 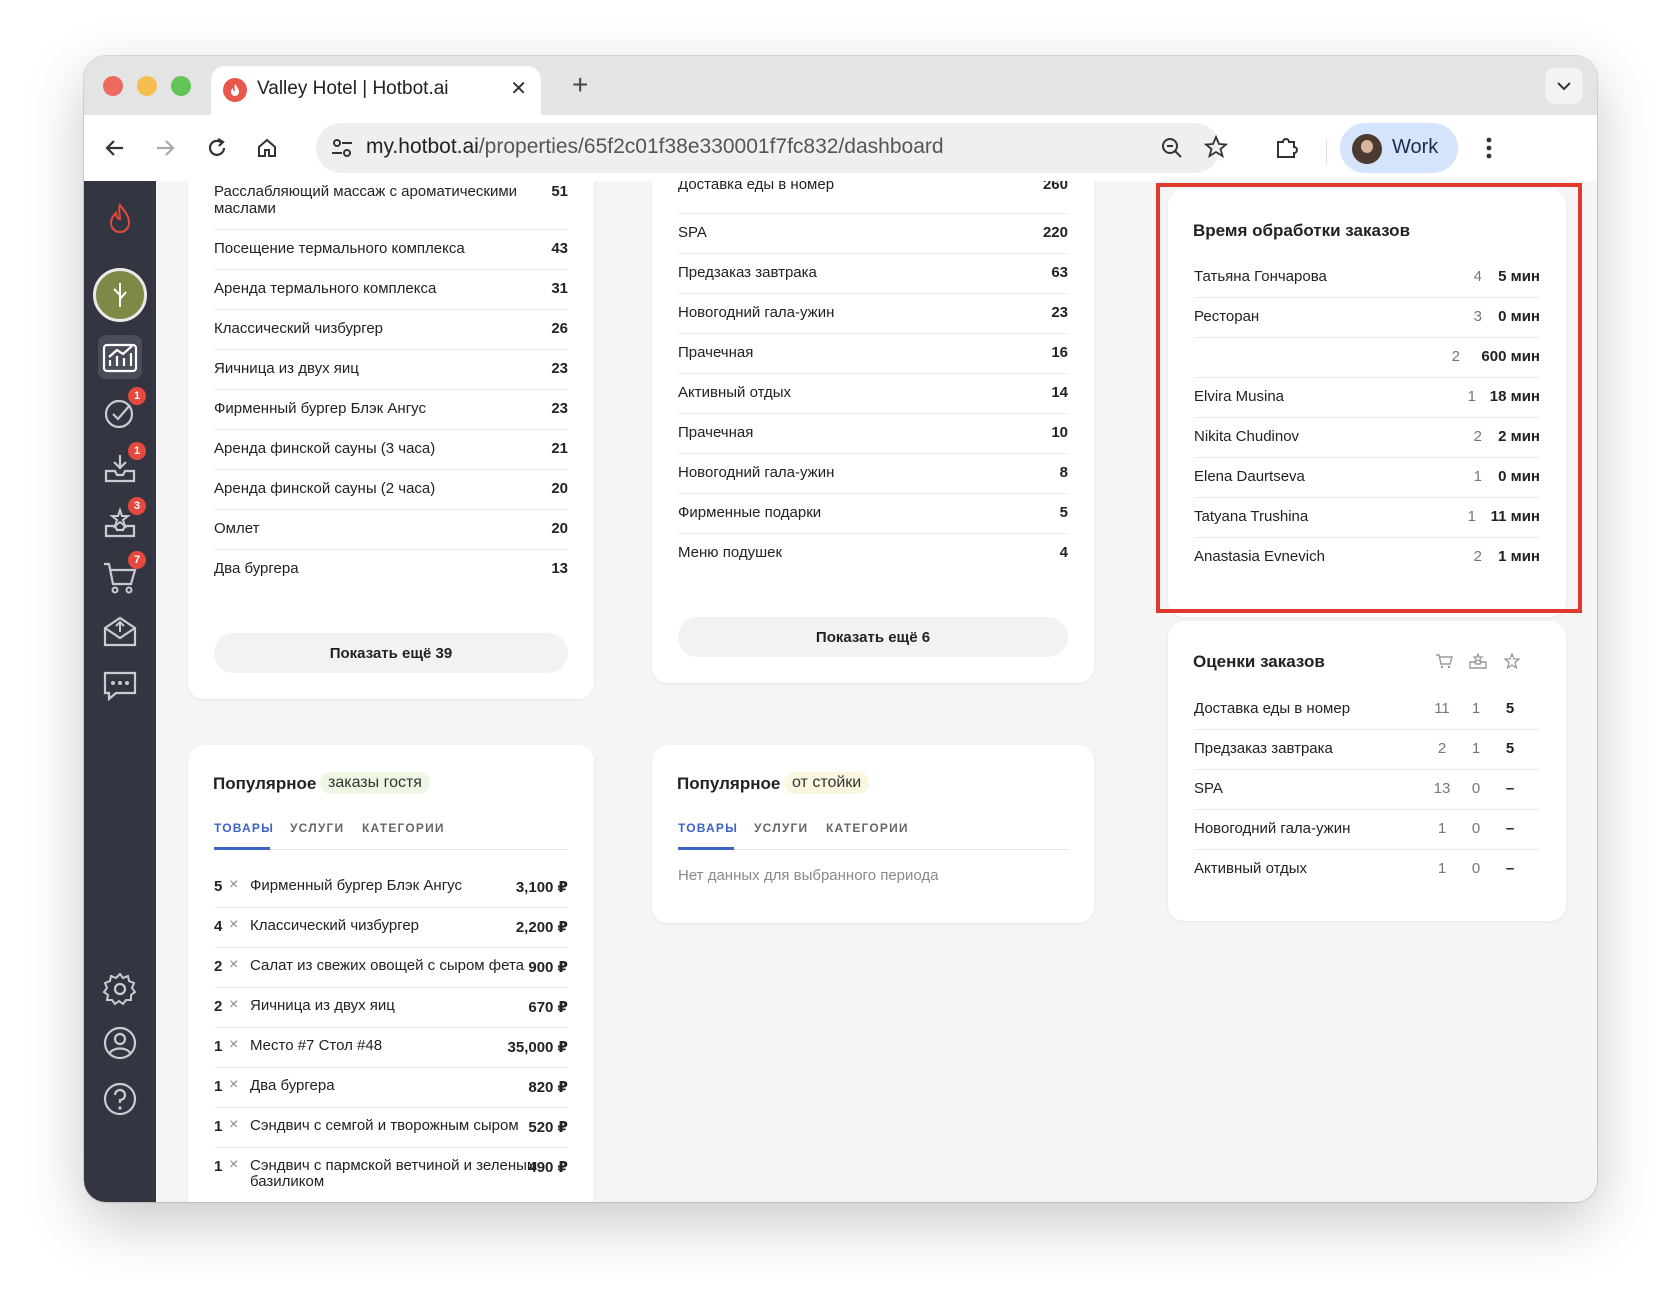 I want to click on list-item: SPA 220, so click(x=873, y=233).